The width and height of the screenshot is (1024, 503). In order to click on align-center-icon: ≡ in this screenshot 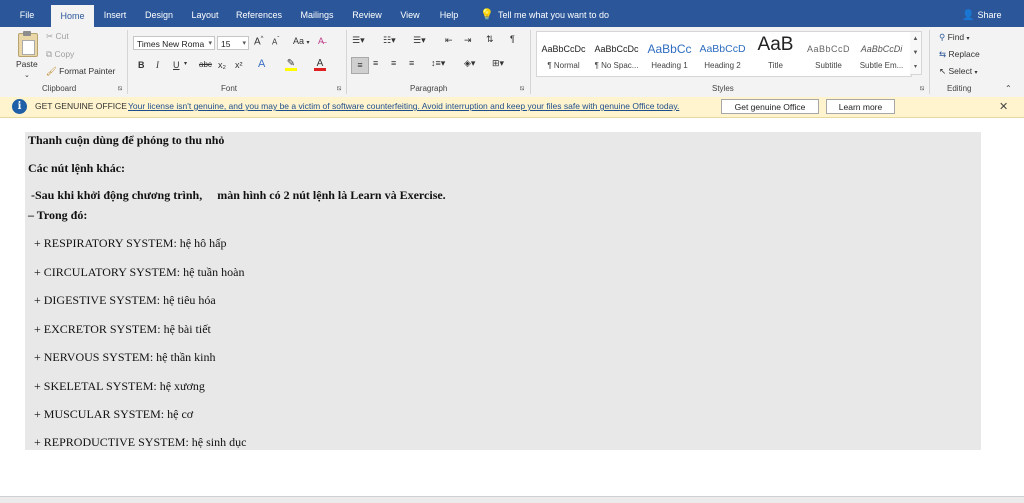, I will do `click(375, 63)`.